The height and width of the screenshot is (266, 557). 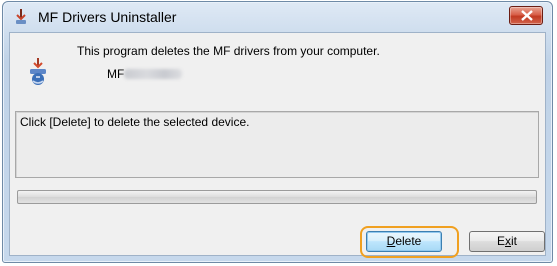 What do you see at coordinates (116, 74) in the screenshot?
I see `device-name: MF` at bounding box center [116, 74].